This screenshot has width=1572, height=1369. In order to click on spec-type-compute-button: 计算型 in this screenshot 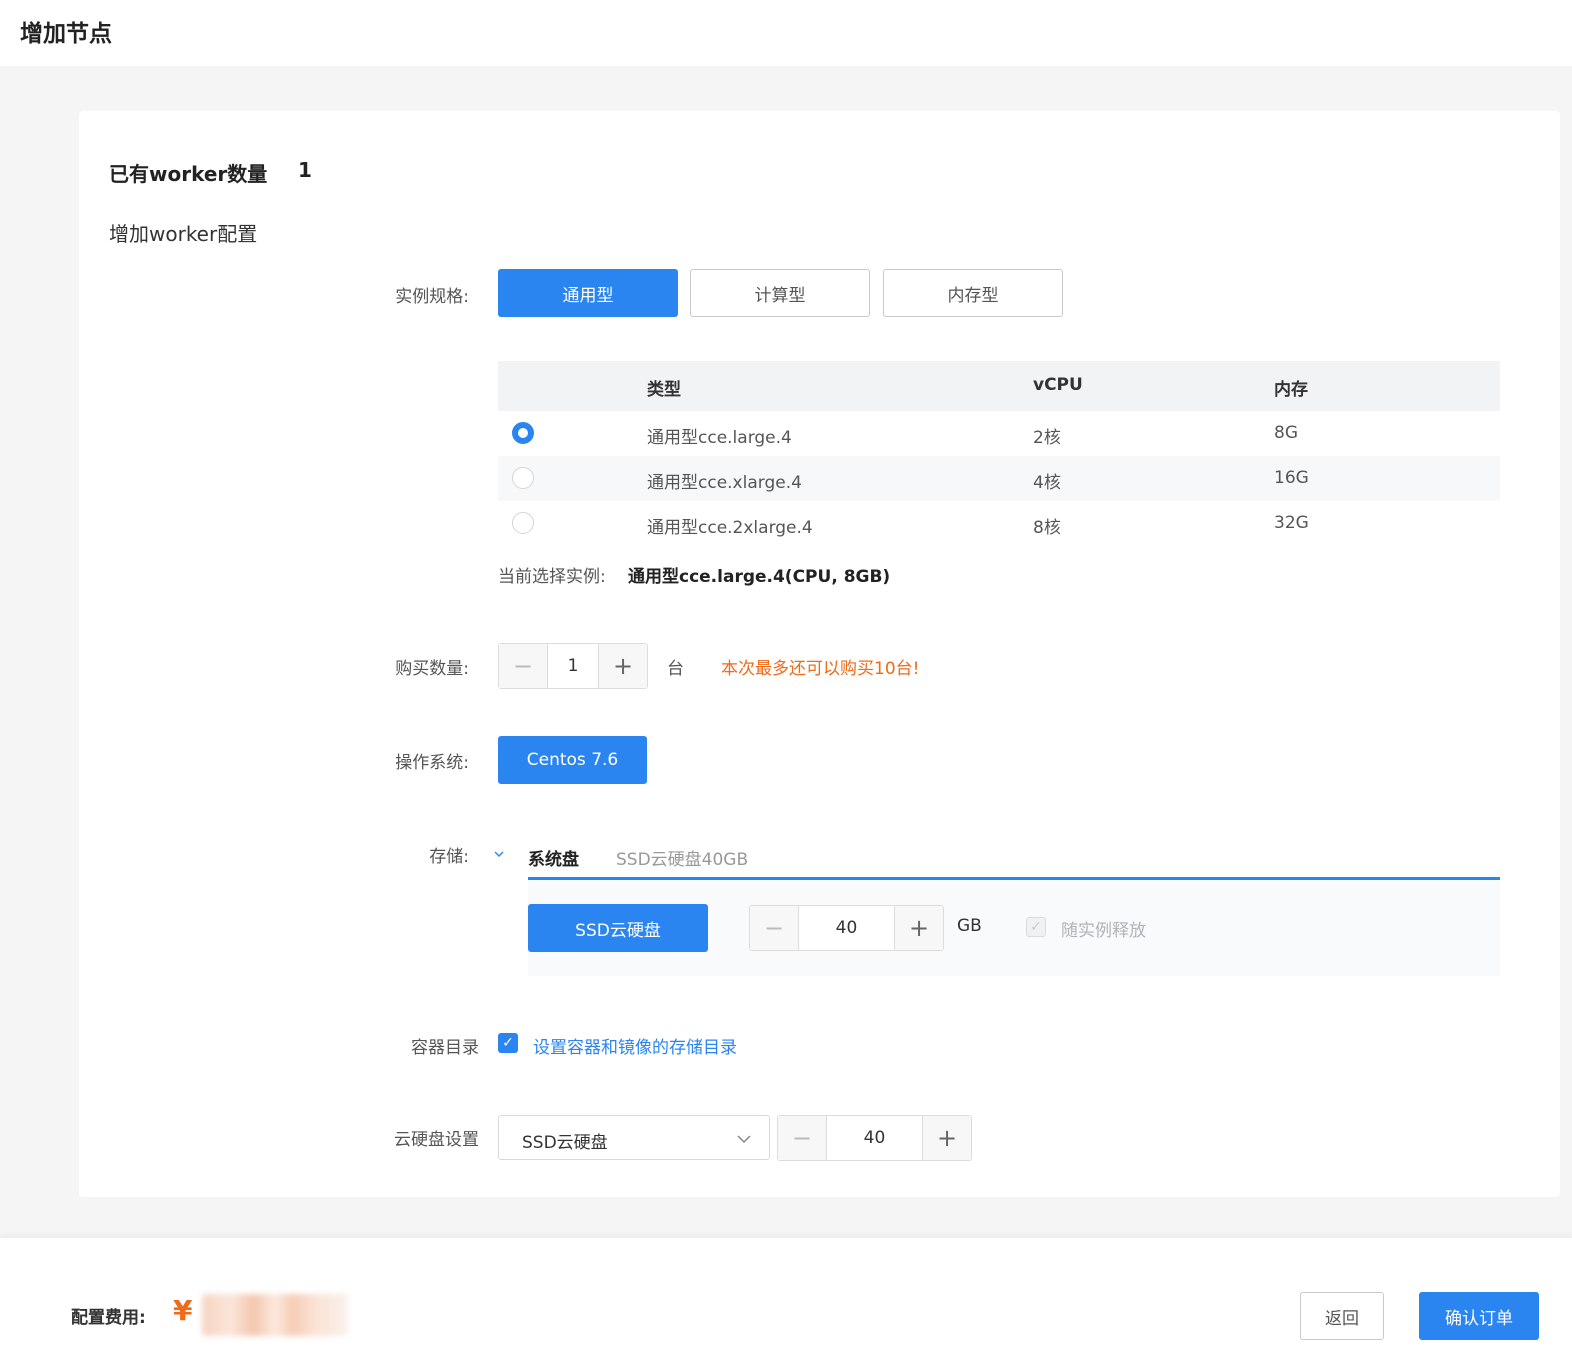, I will do `click(780, 293)`.